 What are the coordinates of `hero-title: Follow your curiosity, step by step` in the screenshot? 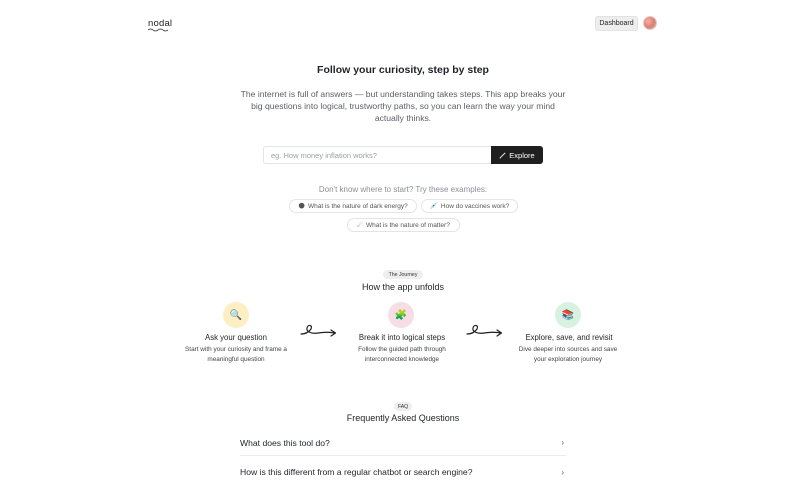 It's located at (403, 70).